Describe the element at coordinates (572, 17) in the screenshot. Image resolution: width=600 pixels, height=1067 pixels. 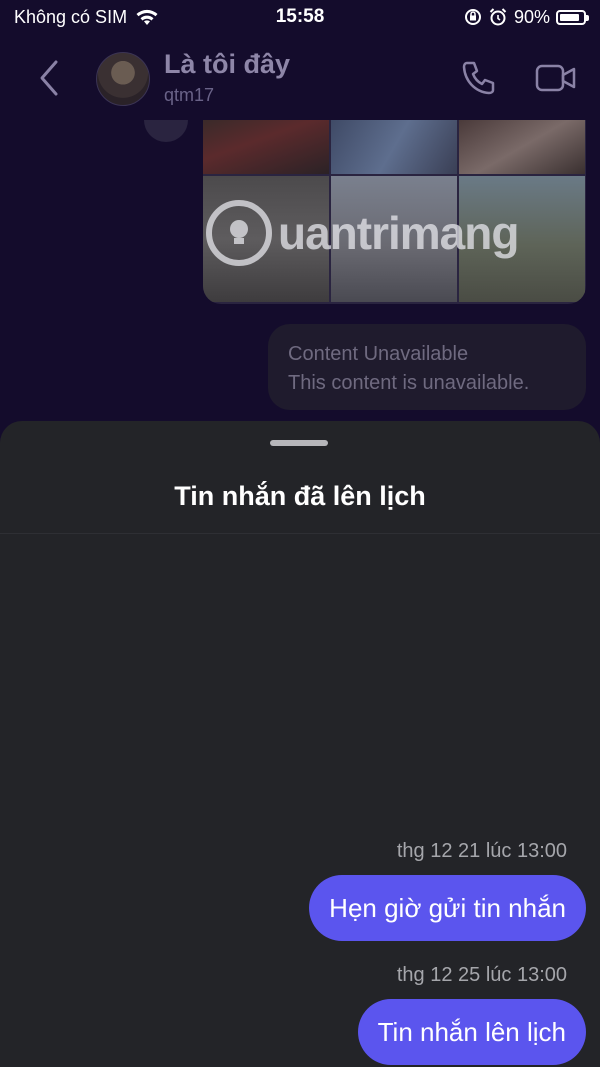
I see `battery-icon` at that location.